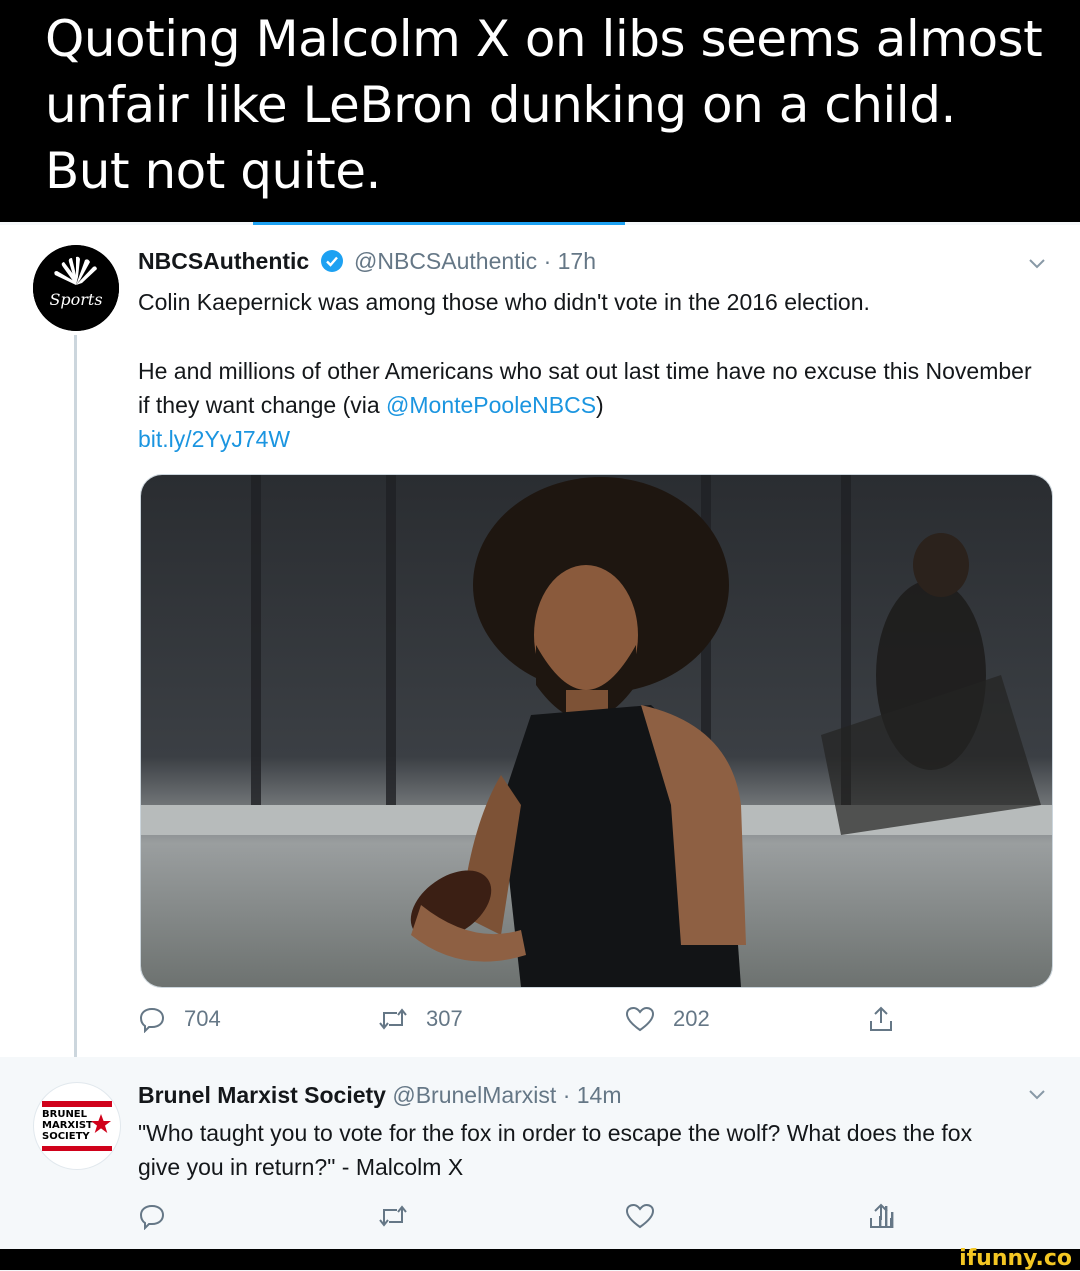 The image size is (1080, 1271). What do you see at coordinates (77, 1148) in the screenshot?
I see `brunel-logo-bar-bottom` at bounding box center [77, 1148].